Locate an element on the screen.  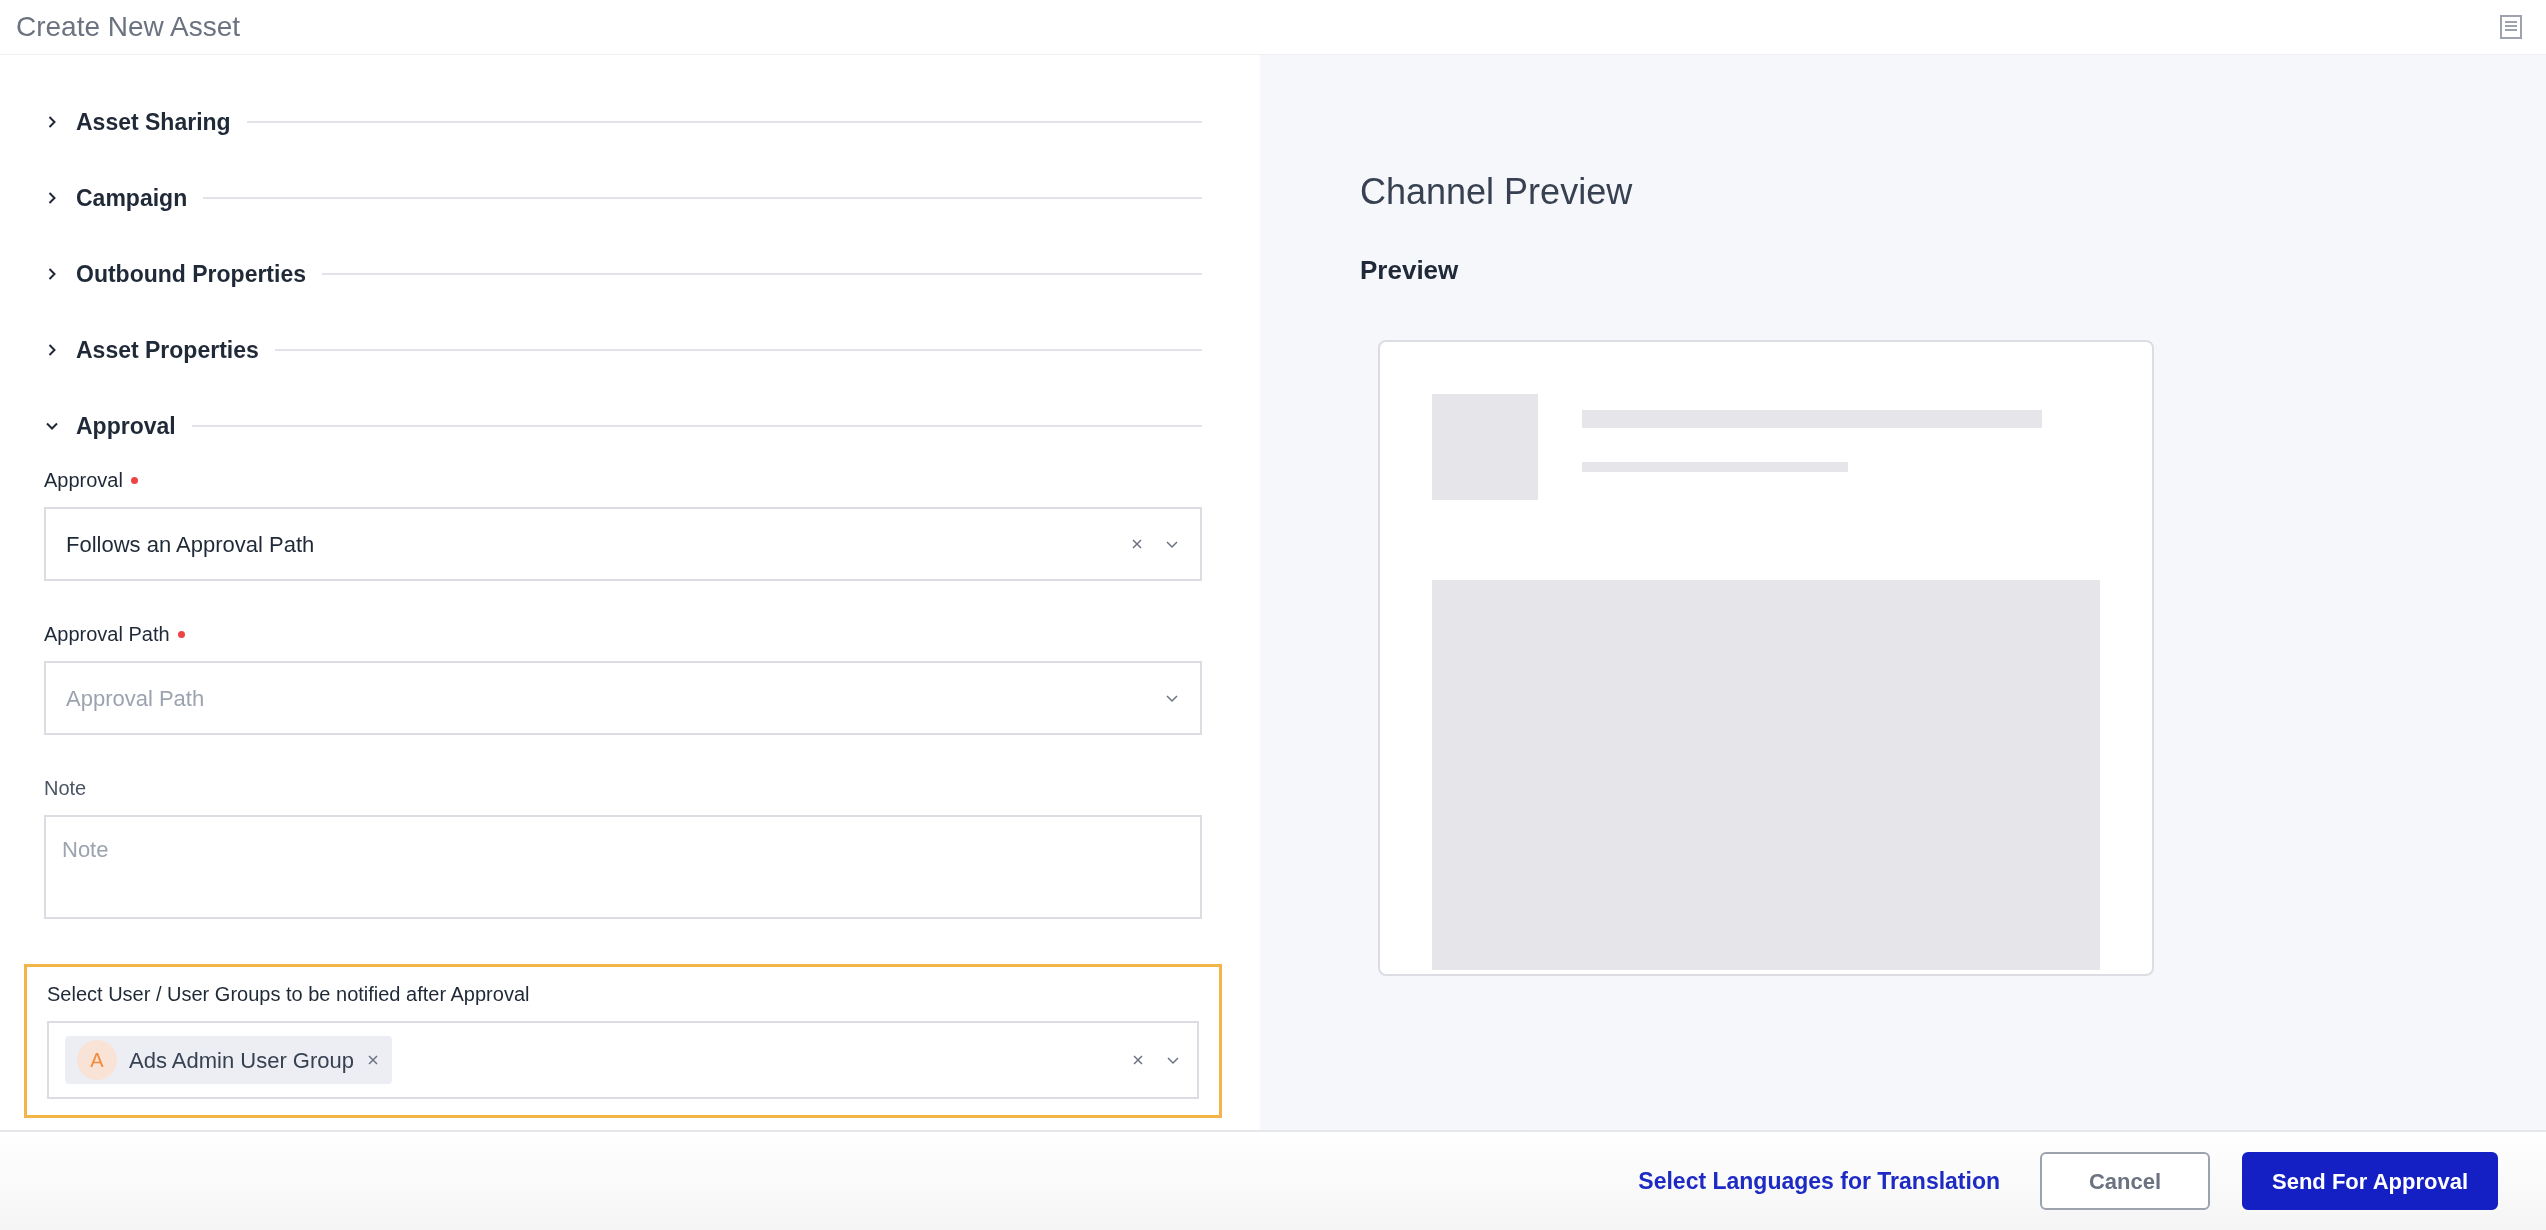
avatar-initial: A is located at coordinates (97, 1060).